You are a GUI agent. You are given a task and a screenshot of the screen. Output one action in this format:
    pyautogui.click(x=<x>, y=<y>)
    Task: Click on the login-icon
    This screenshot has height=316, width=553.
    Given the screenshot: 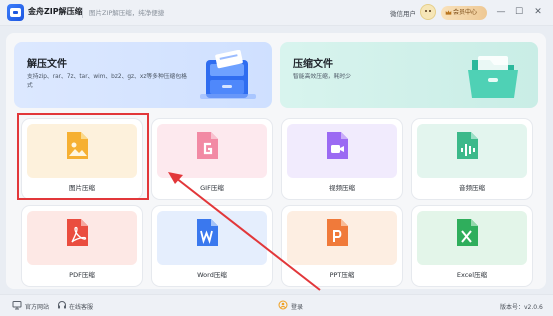 What is the action you would take?
    pyautogui.click(x=283, y=305)
    